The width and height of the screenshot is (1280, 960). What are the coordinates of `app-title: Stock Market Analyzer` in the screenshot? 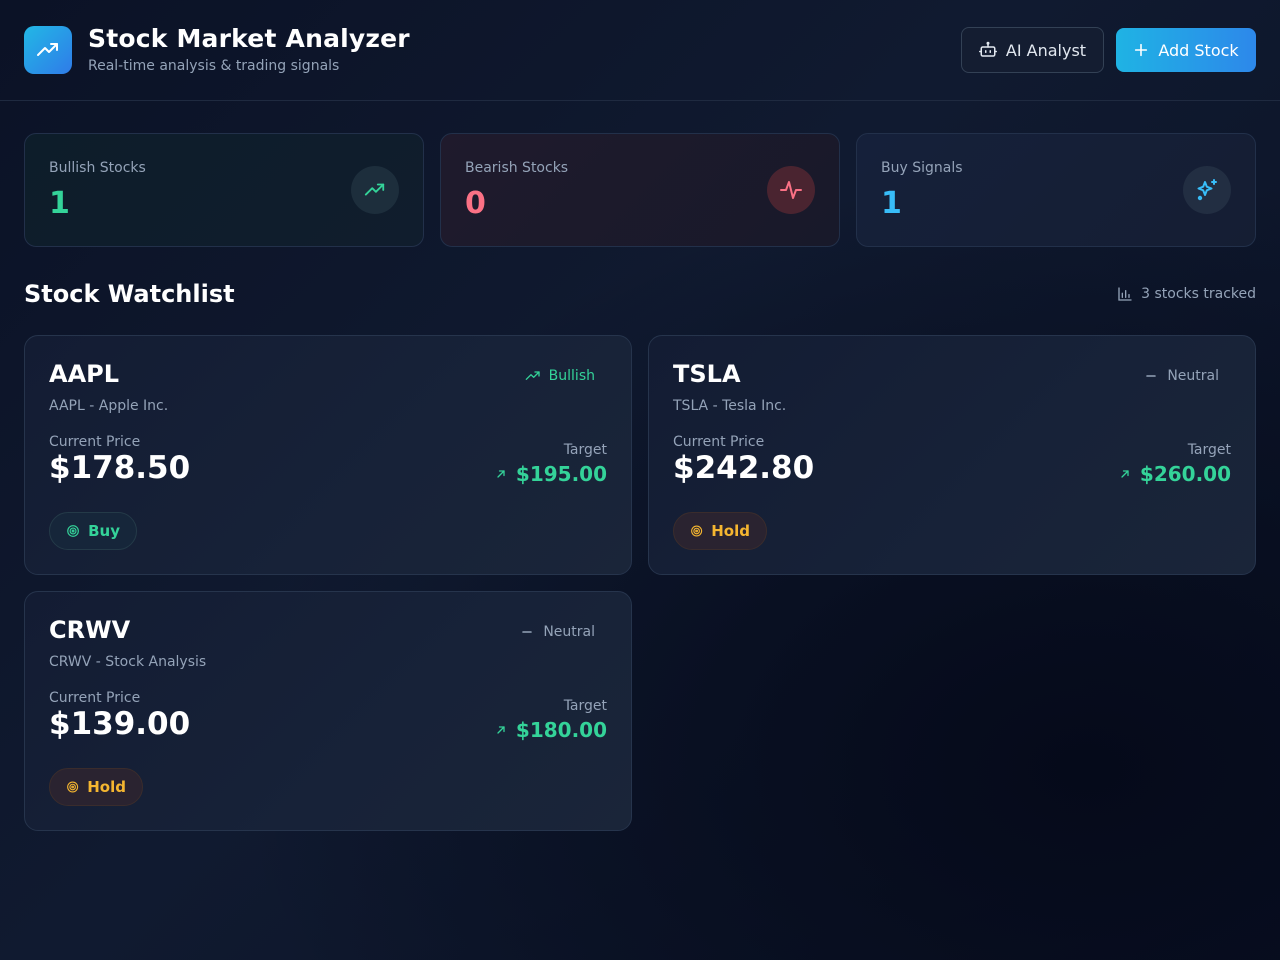 It's located at (249, 38).